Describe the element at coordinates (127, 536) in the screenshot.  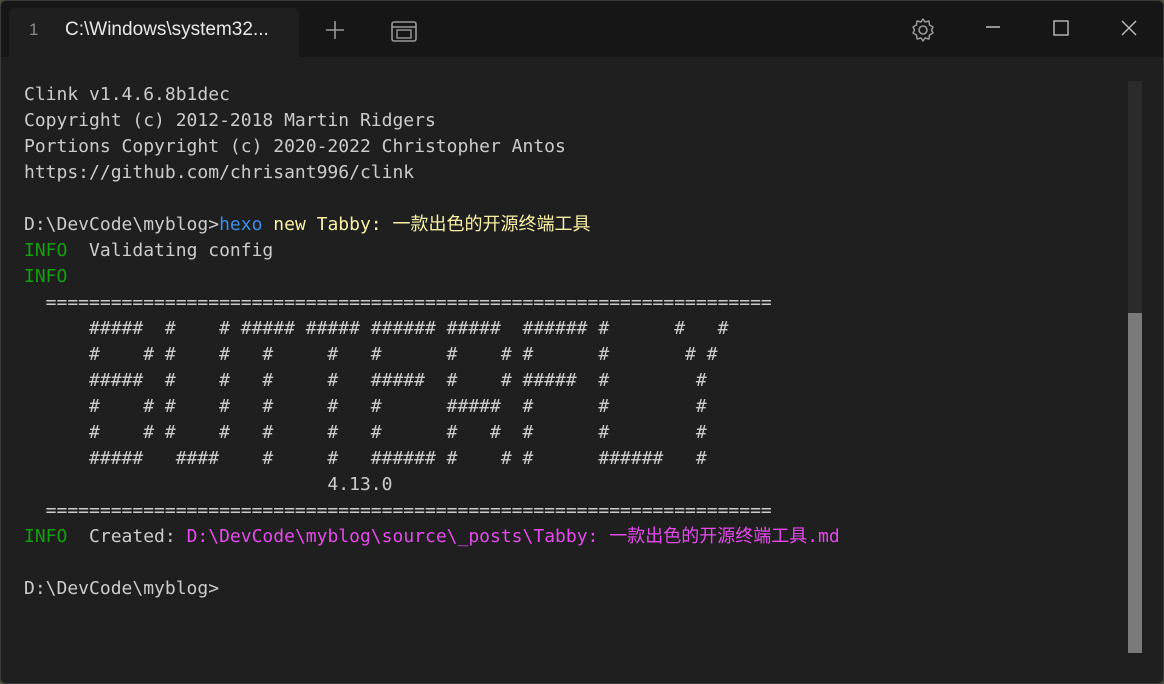
I see `log-text: Created:` at that location.